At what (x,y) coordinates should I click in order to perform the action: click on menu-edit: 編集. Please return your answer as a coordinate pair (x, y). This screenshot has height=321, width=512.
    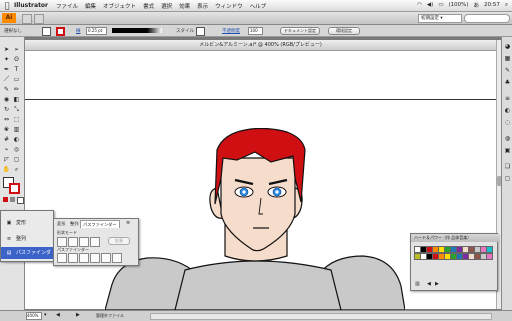
    Looking at the image, I should click on (90, 6).